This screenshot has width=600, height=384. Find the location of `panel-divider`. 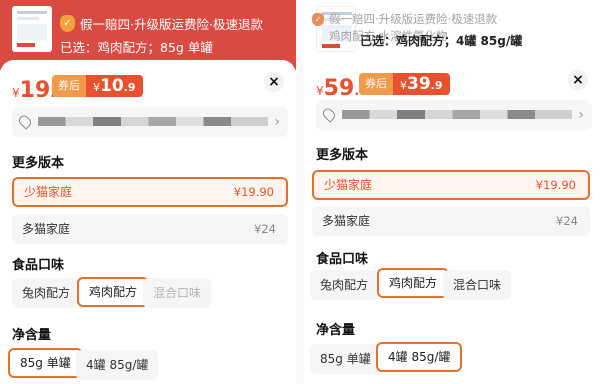

panel-divider is located at coordinates (300, 192).